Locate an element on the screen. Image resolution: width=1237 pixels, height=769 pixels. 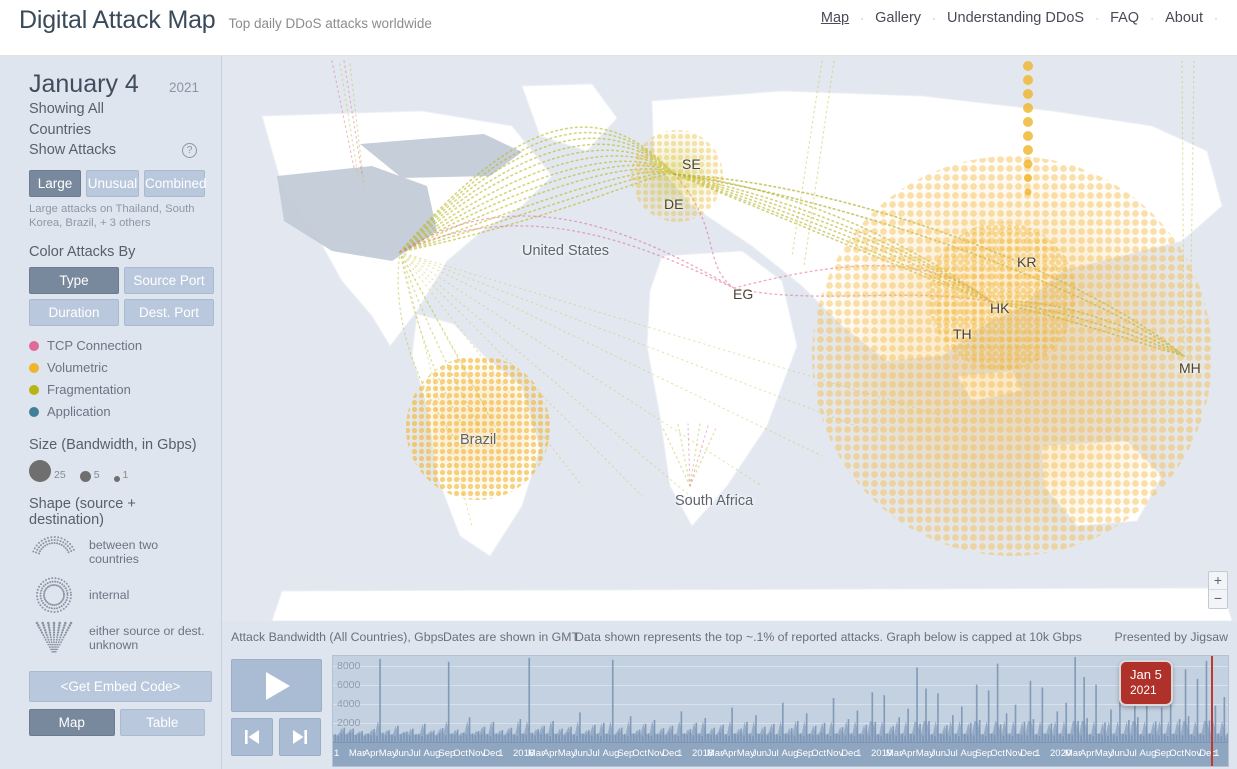
show-attacks-label: Show Attacks is located at coordinates (73, 150).